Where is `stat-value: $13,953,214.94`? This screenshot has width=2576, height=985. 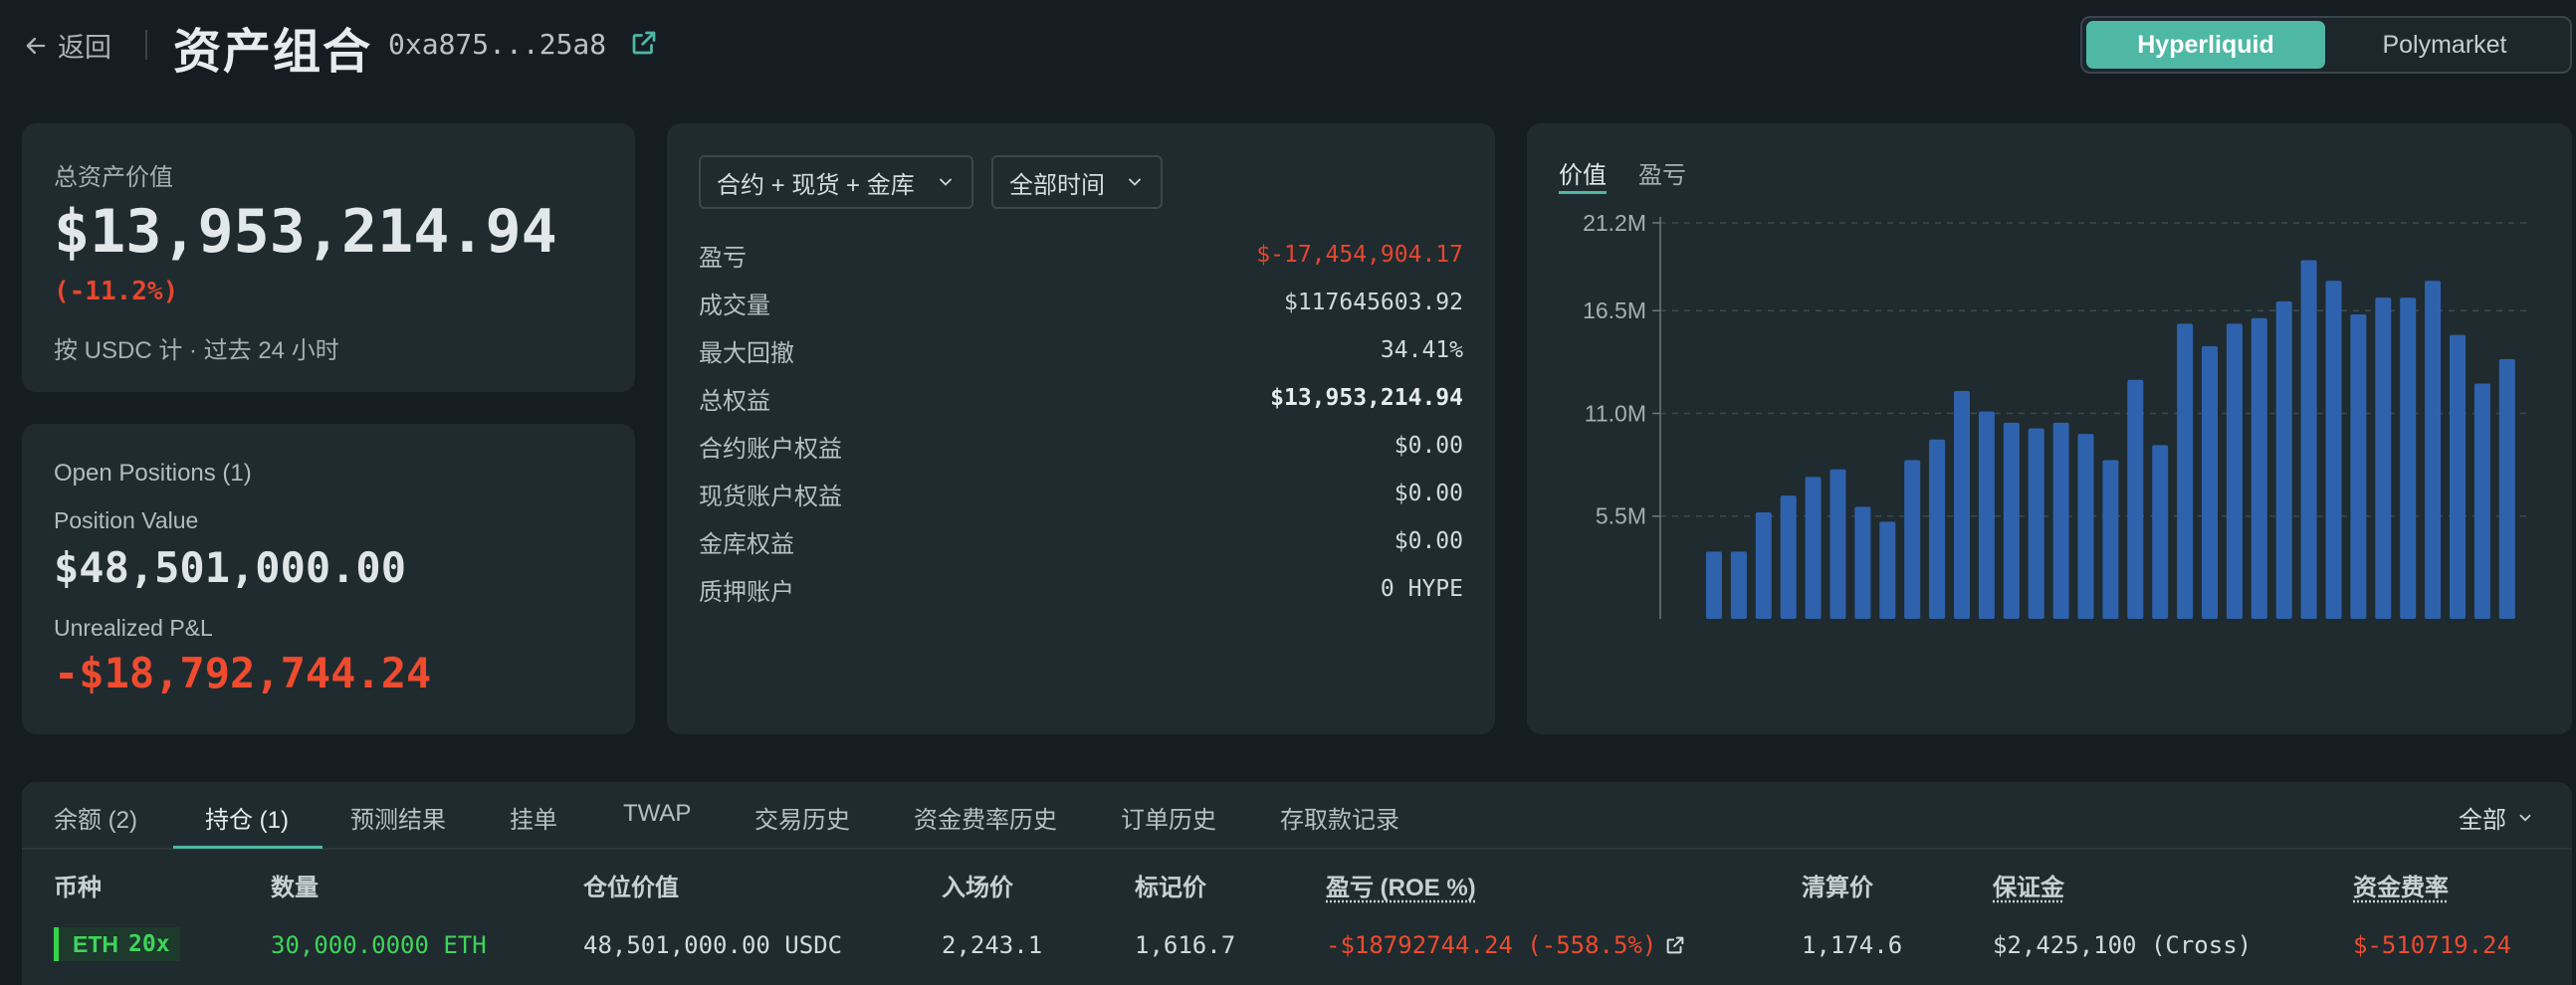
stat-value: $13,953,214.94 is located at coordinates (1366, 398).